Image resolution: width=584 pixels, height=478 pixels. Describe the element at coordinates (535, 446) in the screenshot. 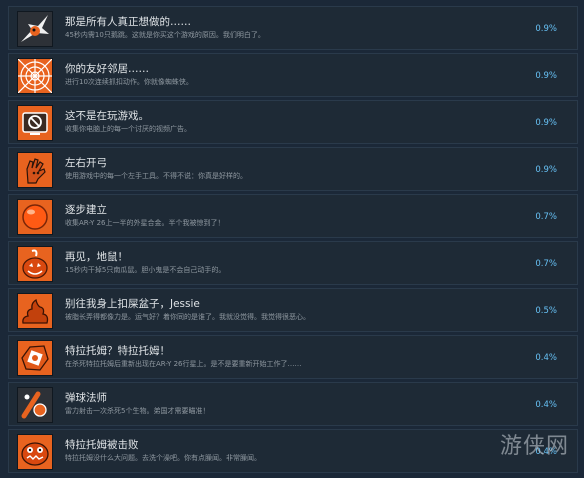

I see `site-watermark: 游侠网` at that location.